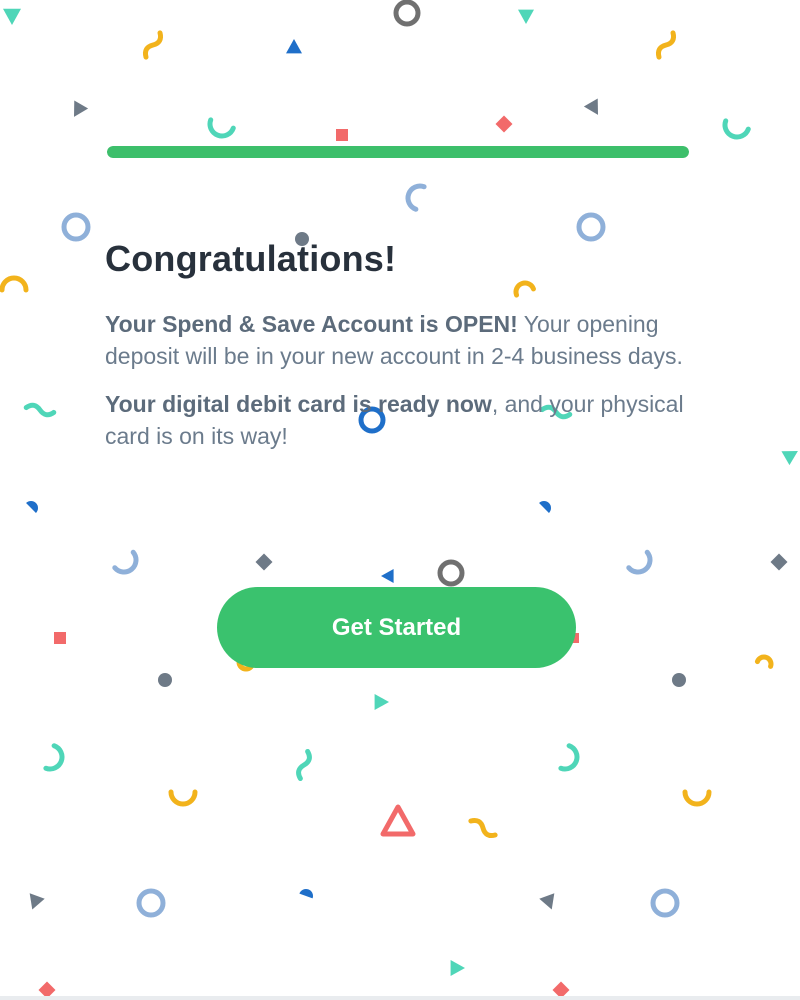  I want to click on get-started-button: Get Started, so click(396, 627).